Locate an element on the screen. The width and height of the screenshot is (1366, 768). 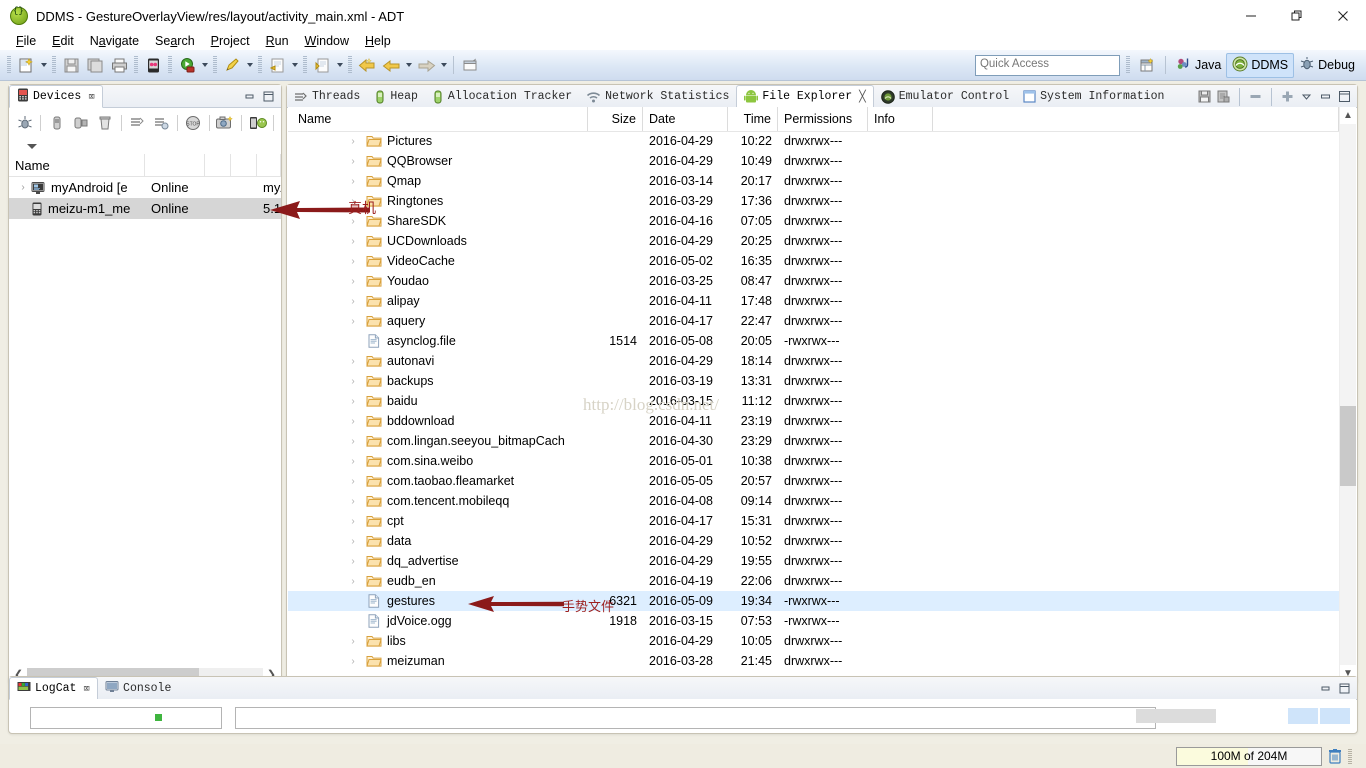
update-threads-icon is located at coordinates (137, 123).